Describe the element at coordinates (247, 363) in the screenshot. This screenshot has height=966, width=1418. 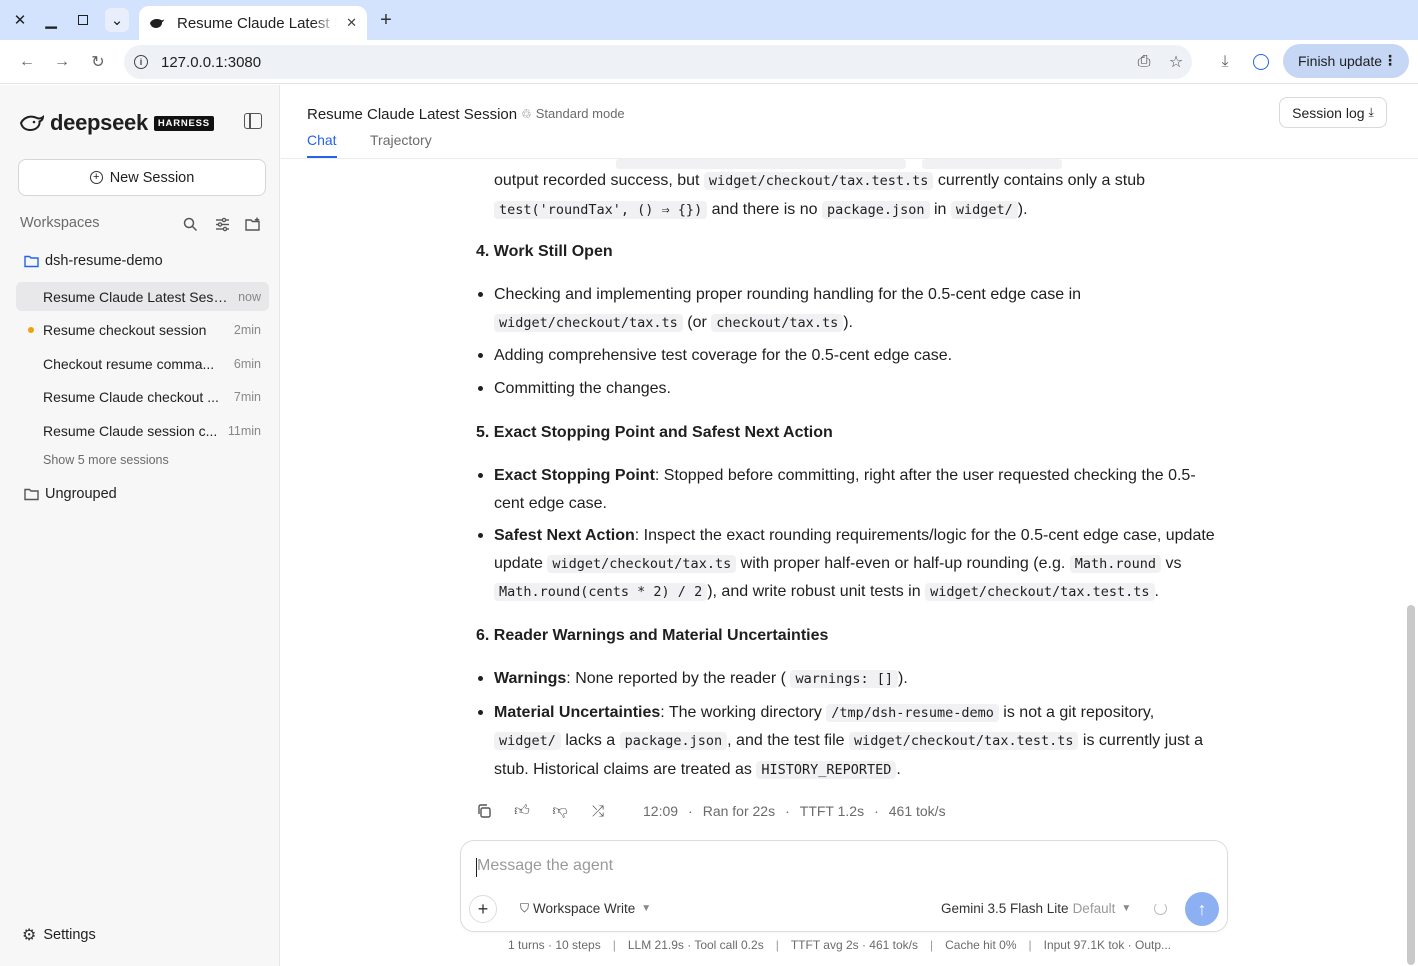
I see `session-time: 6min` at that location.